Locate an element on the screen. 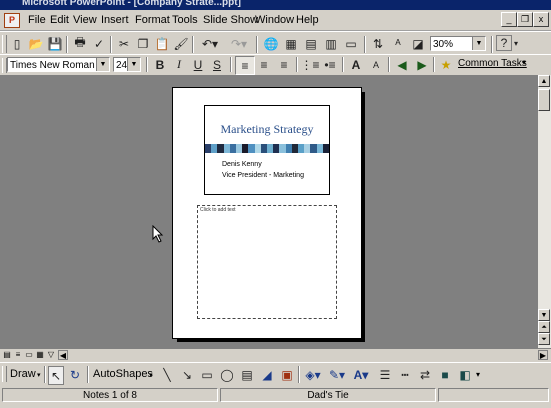  bold-button: B is located at coordinates (160, 64).